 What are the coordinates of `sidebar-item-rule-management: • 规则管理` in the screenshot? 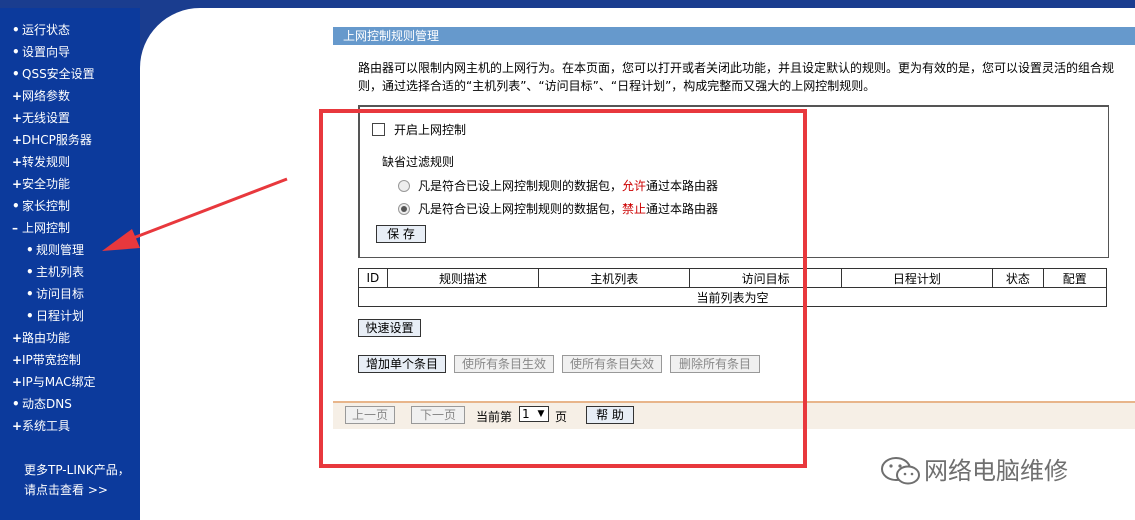 It's located at (55, 250).